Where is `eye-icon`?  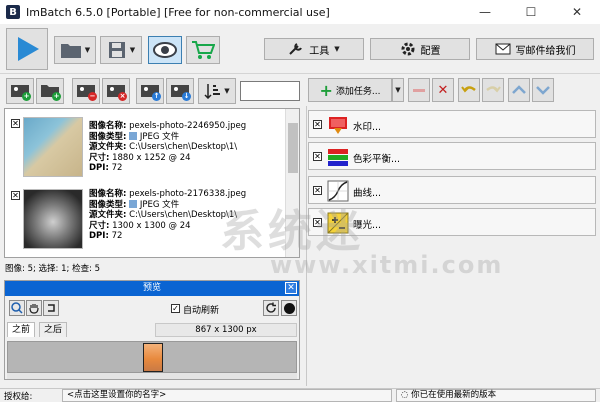 eye-icon is located at coordinates (165, 50).